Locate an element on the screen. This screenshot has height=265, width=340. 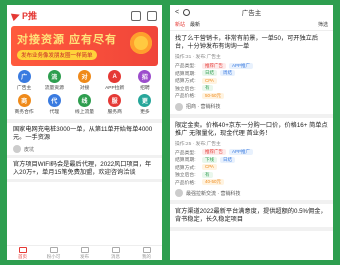
category-label: 商务合作 is located at coordinates (24, 112).